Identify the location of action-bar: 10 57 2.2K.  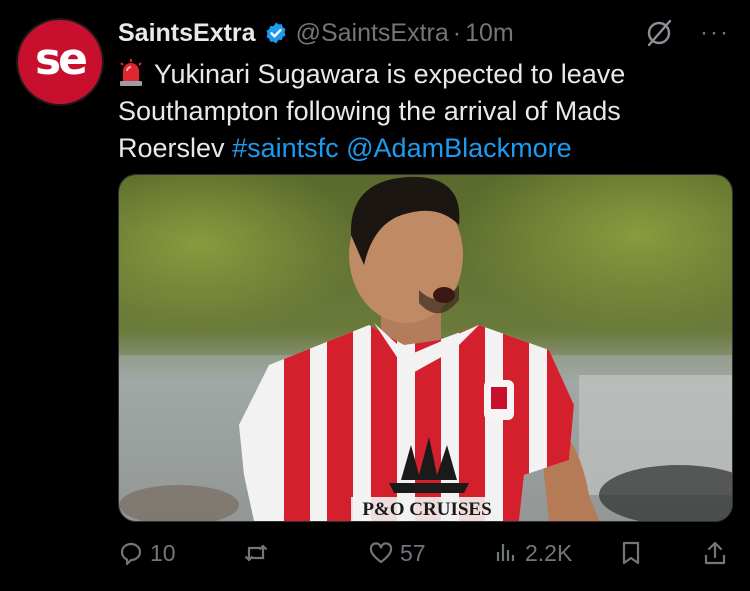
(424, 553).